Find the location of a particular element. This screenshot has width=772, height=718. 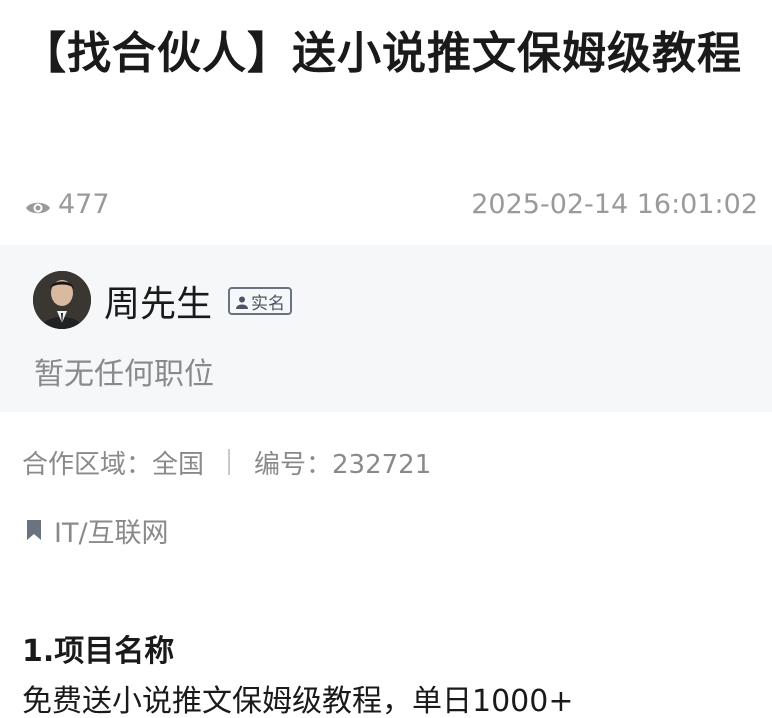

post-title: 【找合伙人】送小说推文保姆级教程 is located at coordinates (382, 53).